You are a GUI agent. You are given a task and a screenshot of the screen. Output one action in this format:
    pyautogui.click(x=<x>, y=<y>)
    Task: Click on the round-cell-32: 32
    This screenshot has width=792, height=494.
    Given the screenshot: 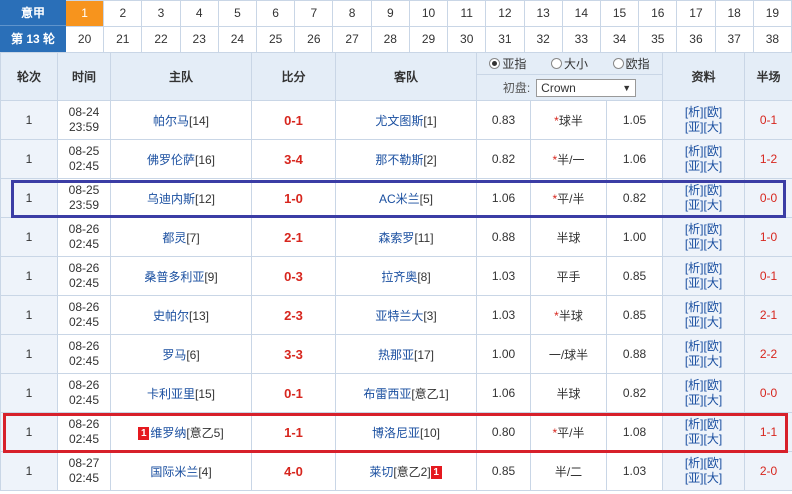 What is the action you would take?
    pyautogui.click(x=543, y=40)
    